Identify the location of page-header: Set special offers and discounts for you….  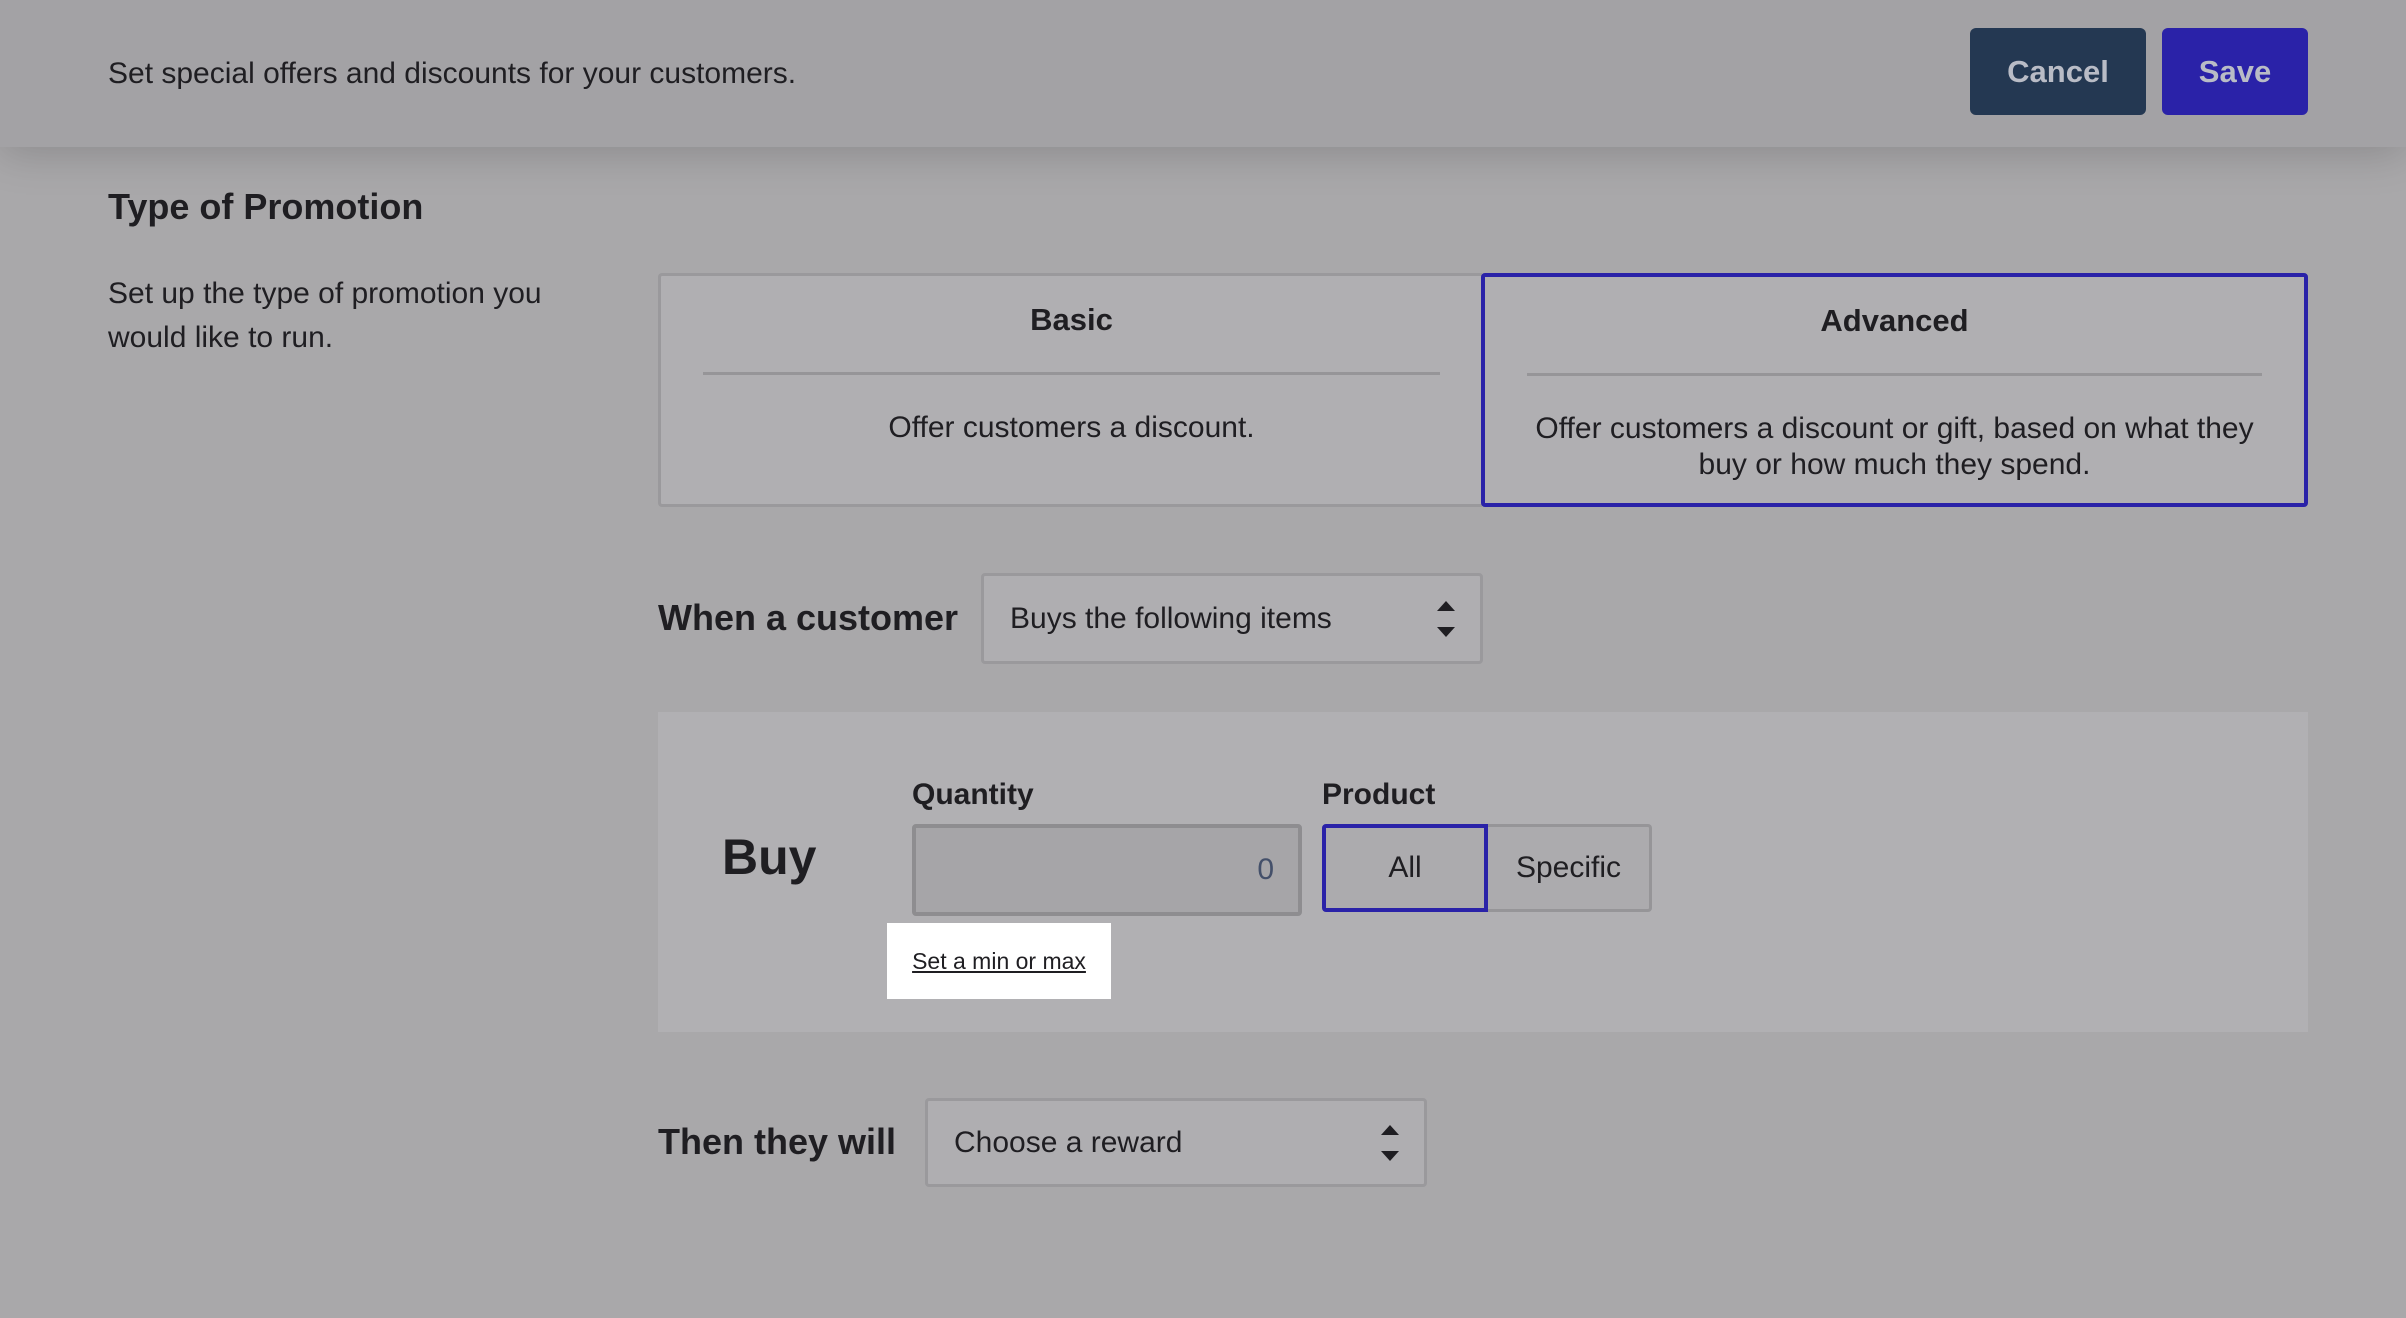
(1203, 73).